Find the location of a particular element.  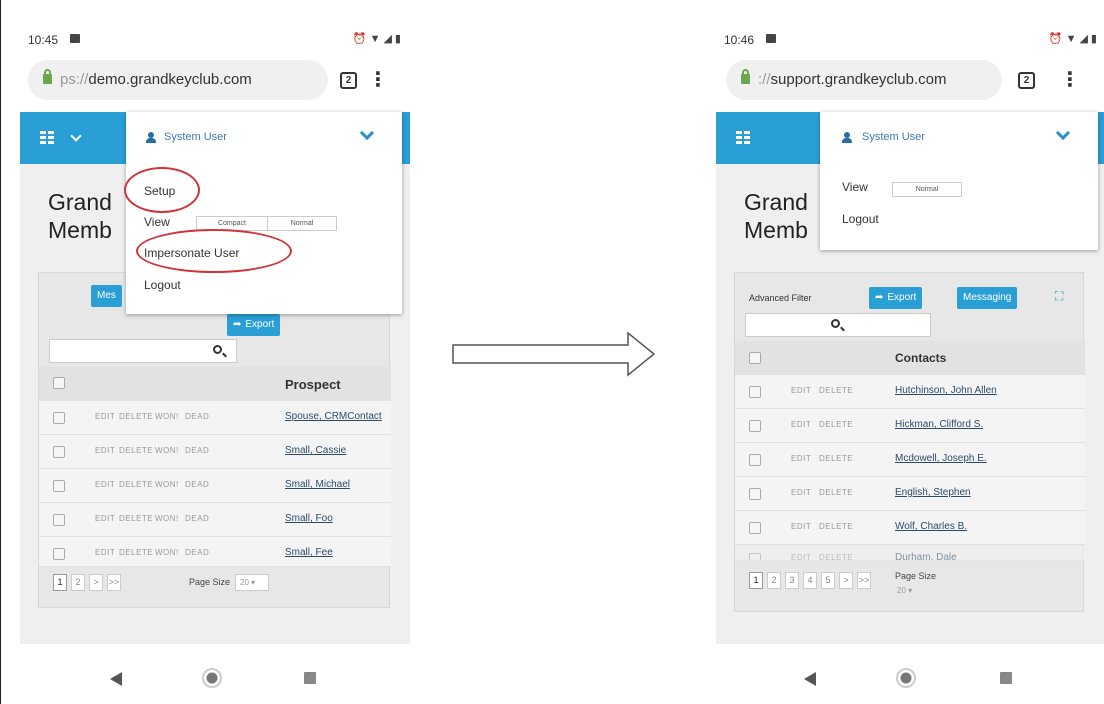

contact-link: Small, Cassie is located at coordinates (315, 450).